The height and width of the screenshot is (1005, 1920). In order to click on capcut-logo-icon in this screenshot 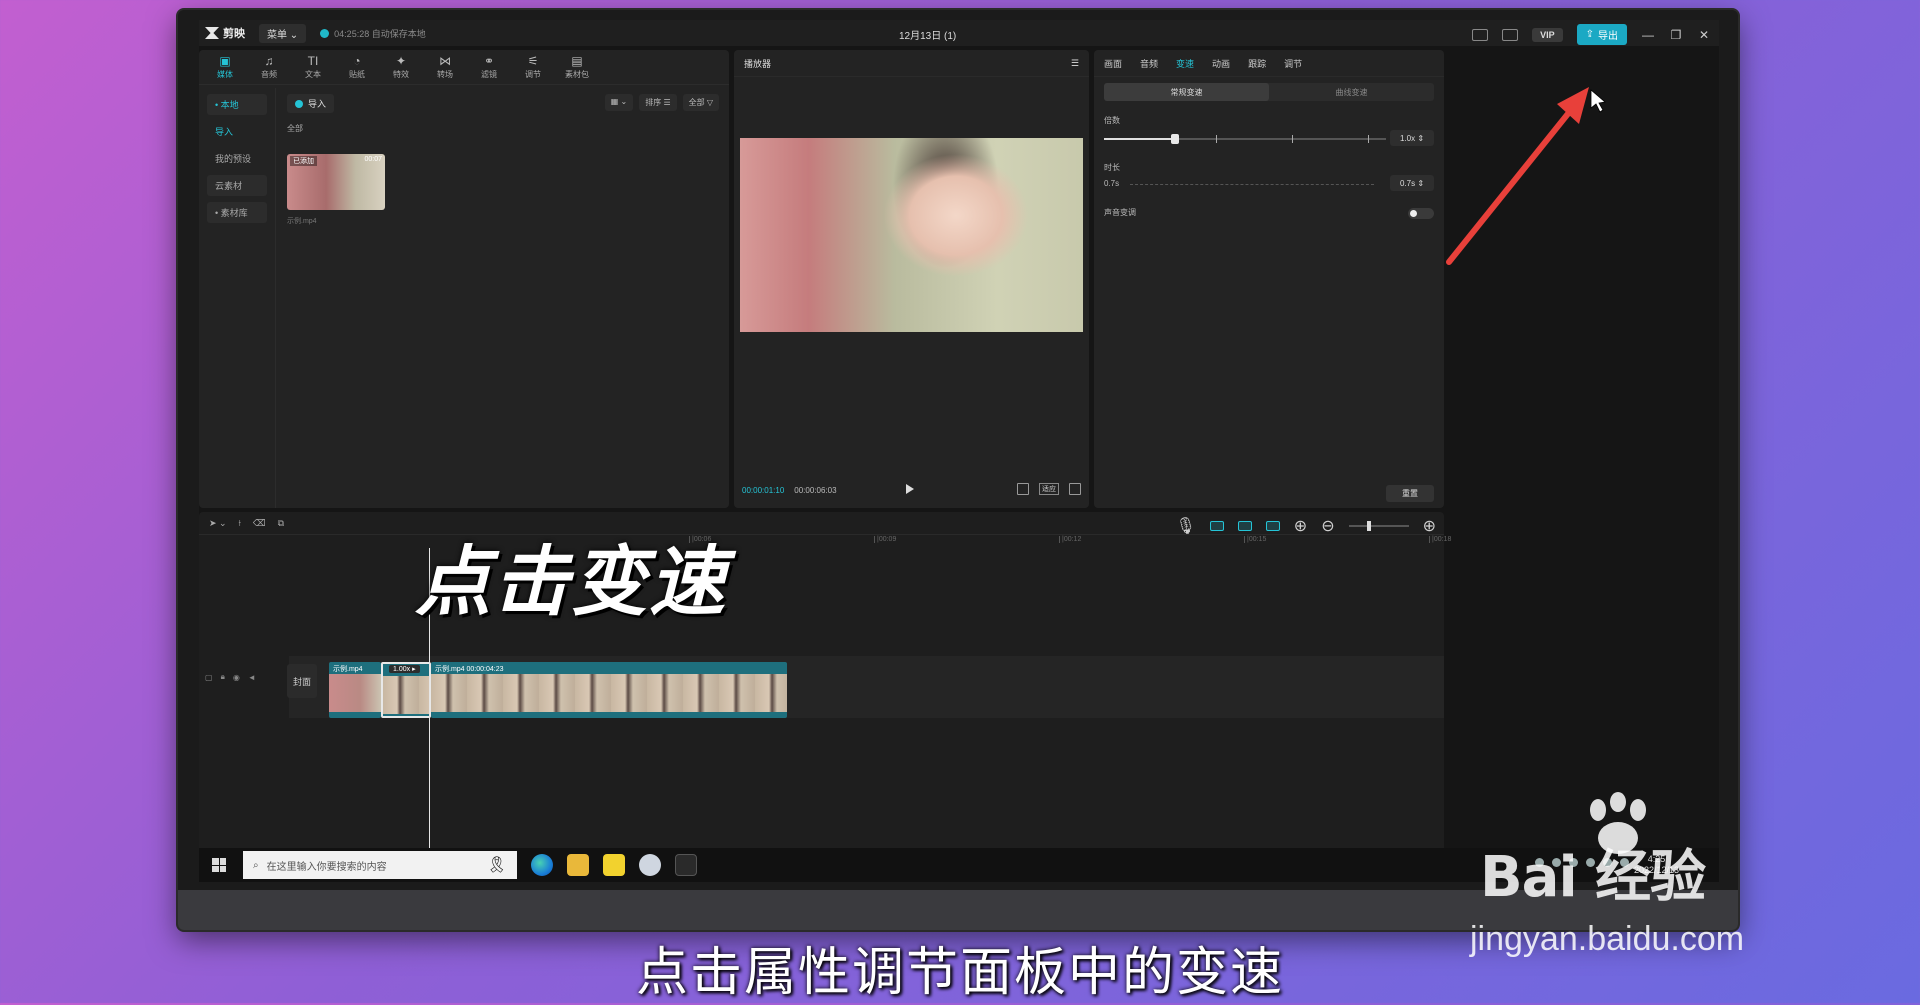, I will do `click(212, 33)`.